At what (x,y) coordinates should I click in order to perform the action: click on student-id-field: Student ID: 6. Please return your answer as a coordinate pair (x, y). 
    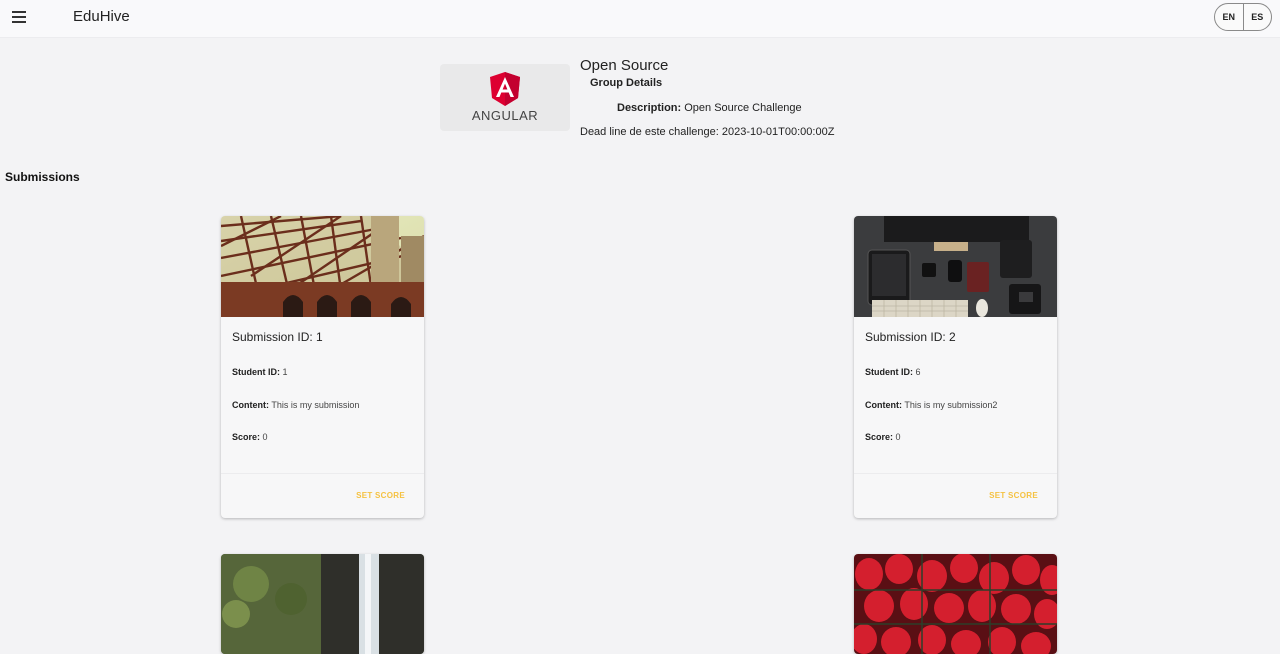
    Looking at the image, I should click on (893, 372).